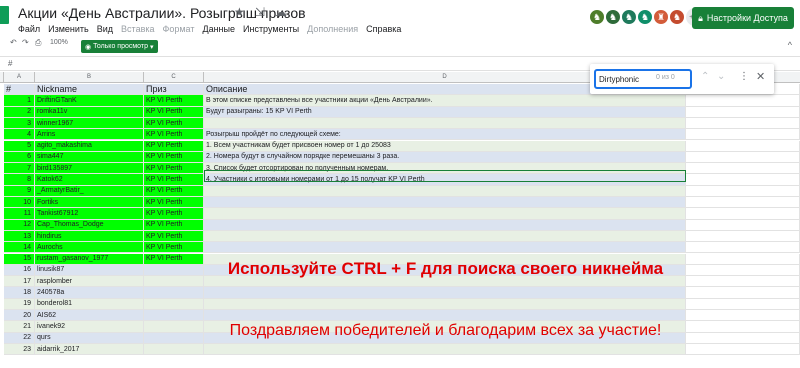 The width and height of the screenshot is (800, 368). Describe the element at coordinates (89, 327) in the screenshot. I see `nickname-cell: ivanek92` at that location.